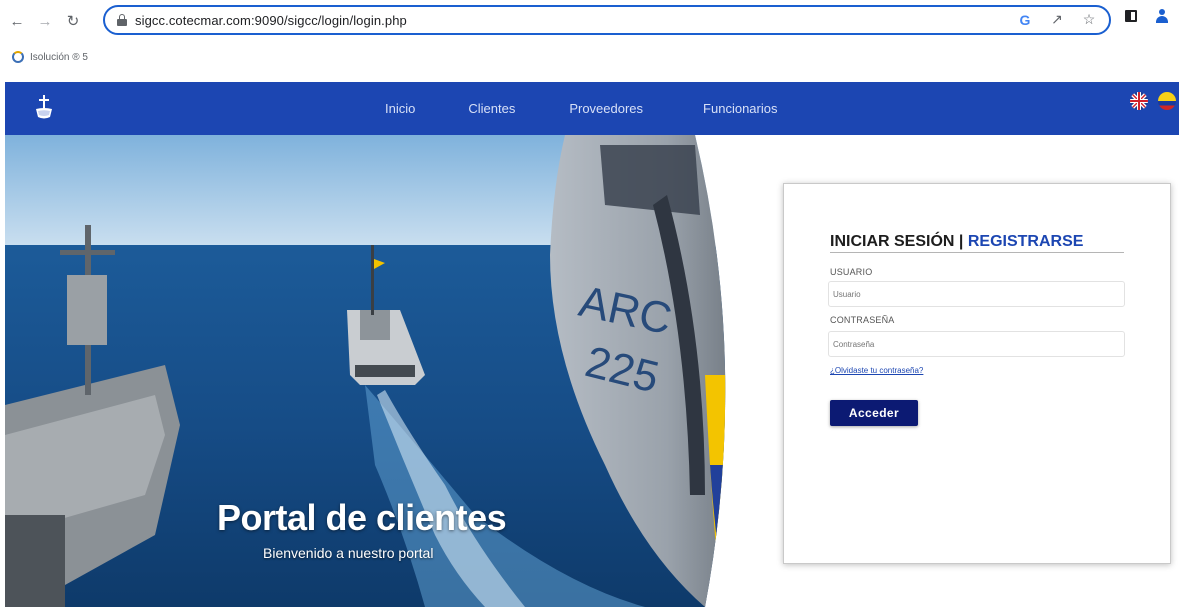  What do you see at coordinates (400, 108) in the screenshot?
I see `nav-inicio: Inicio` at bounding box center [400, 108].